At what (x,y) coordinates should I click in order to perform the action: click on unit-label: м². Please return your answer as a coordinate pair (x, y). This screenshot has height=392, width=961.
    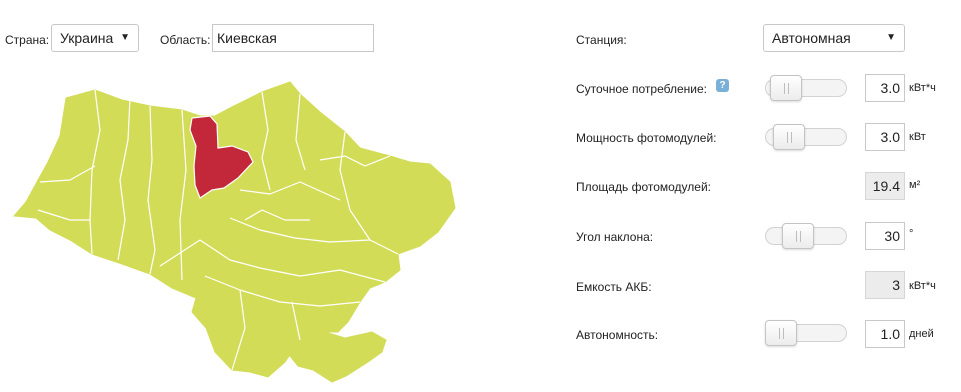
    Looking at the image, I should click on (915, 185).